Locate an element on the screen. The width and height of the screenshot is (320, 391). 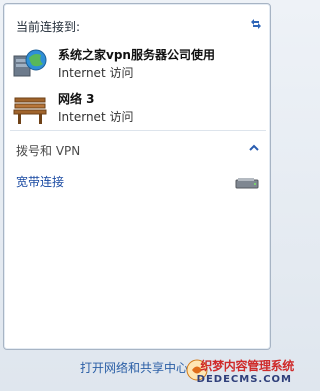
watermark-title: 织梦内容管理系统 is located at coordinates (247, 366).